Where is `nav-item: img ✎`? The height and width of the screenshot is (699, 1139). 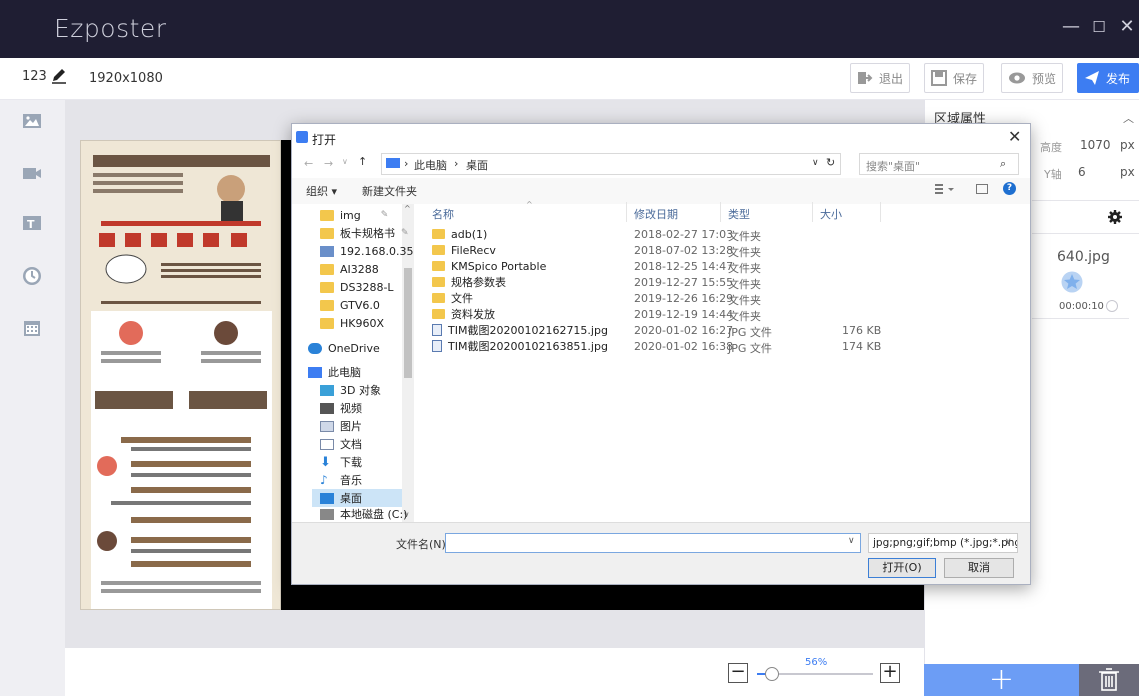
nav-item: img ✎ is located at coordinates (354, 215).